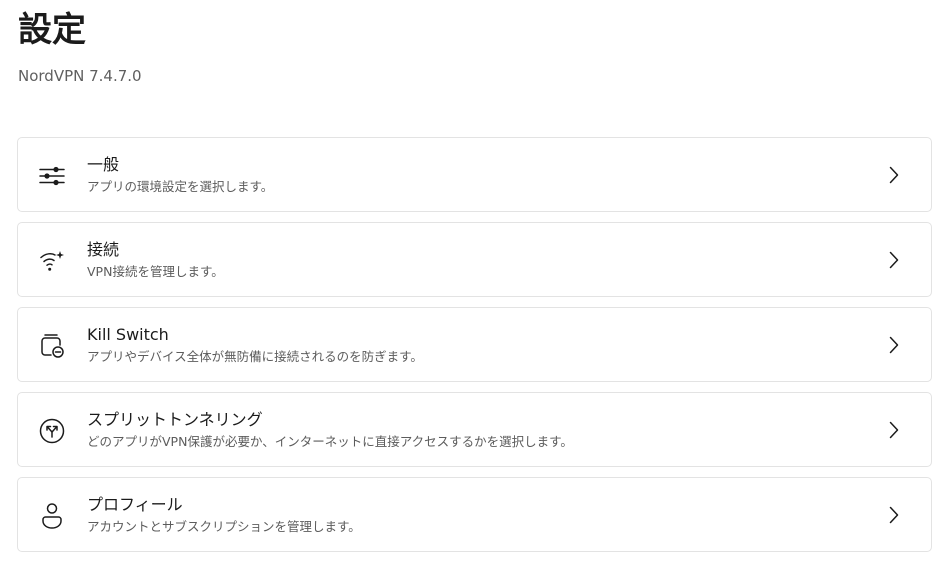 The width and height of the screenshot is (947, 562). Describe the element at coordinates (474, 344) in the screenshot. I see `settings-item-kill-switch: Kill Switch アプリやデバイス全体が無防備に接続されるのを防ぎます。` at that location.